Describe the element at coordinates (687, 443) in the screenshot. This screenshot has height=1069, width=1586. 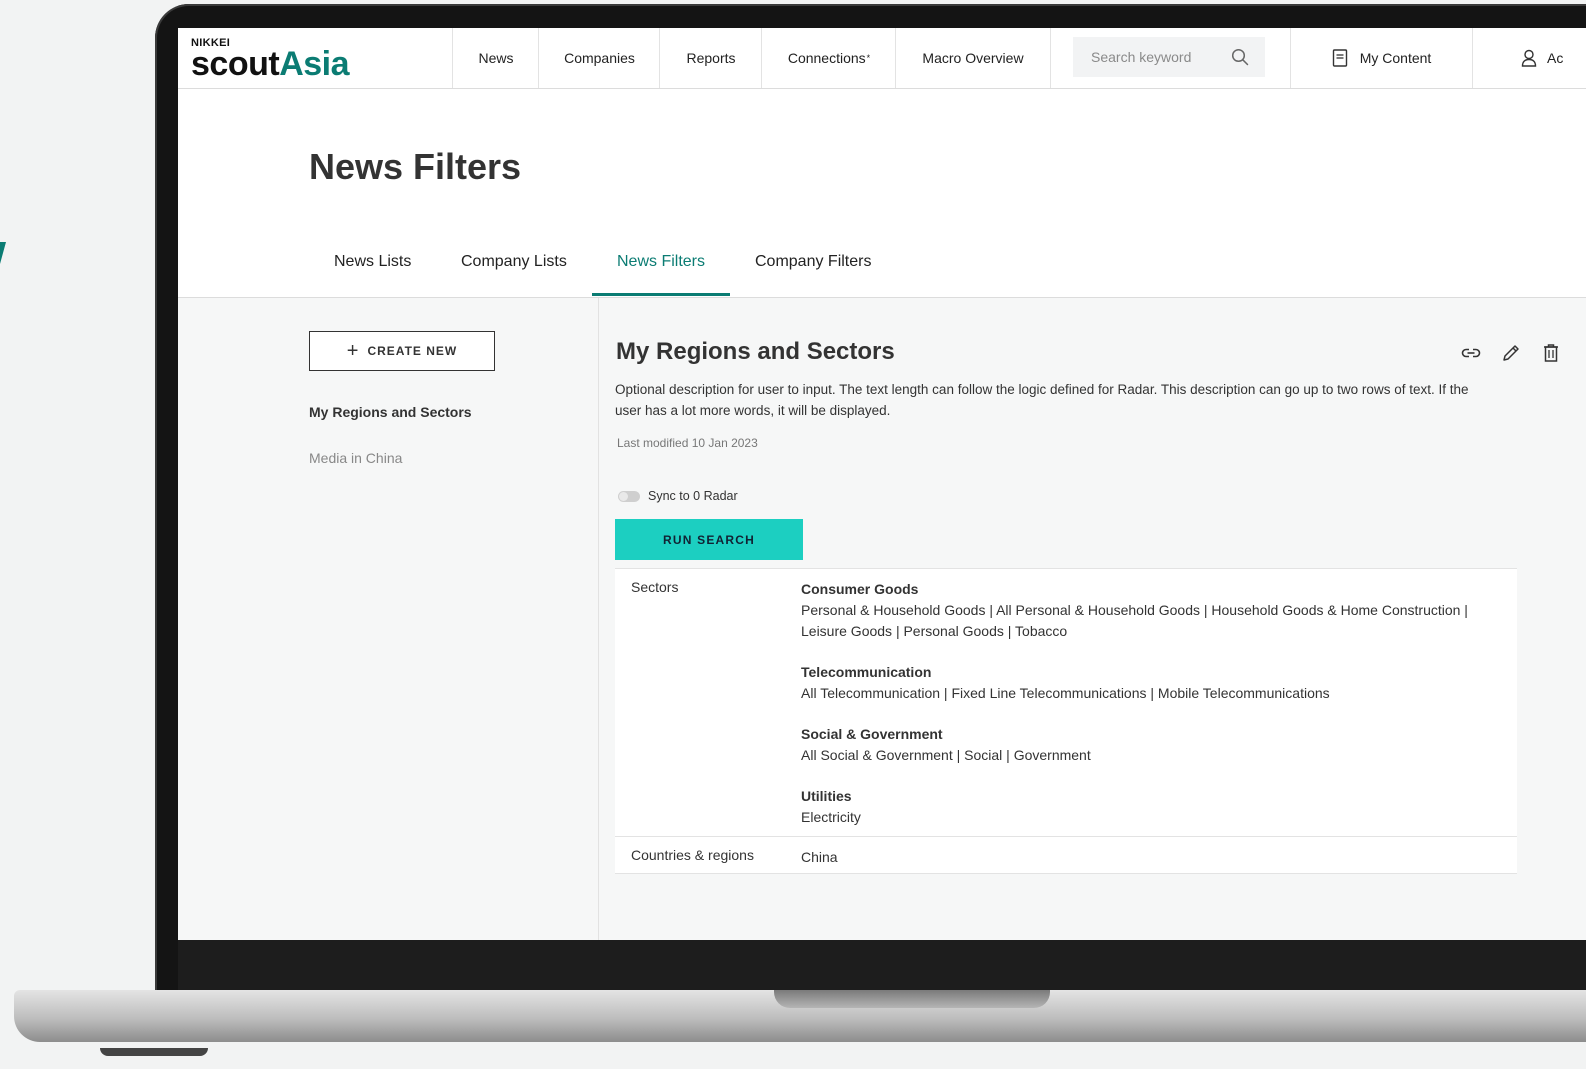
I see `last-modified: Last modified 10 Jan 2023` at that location.